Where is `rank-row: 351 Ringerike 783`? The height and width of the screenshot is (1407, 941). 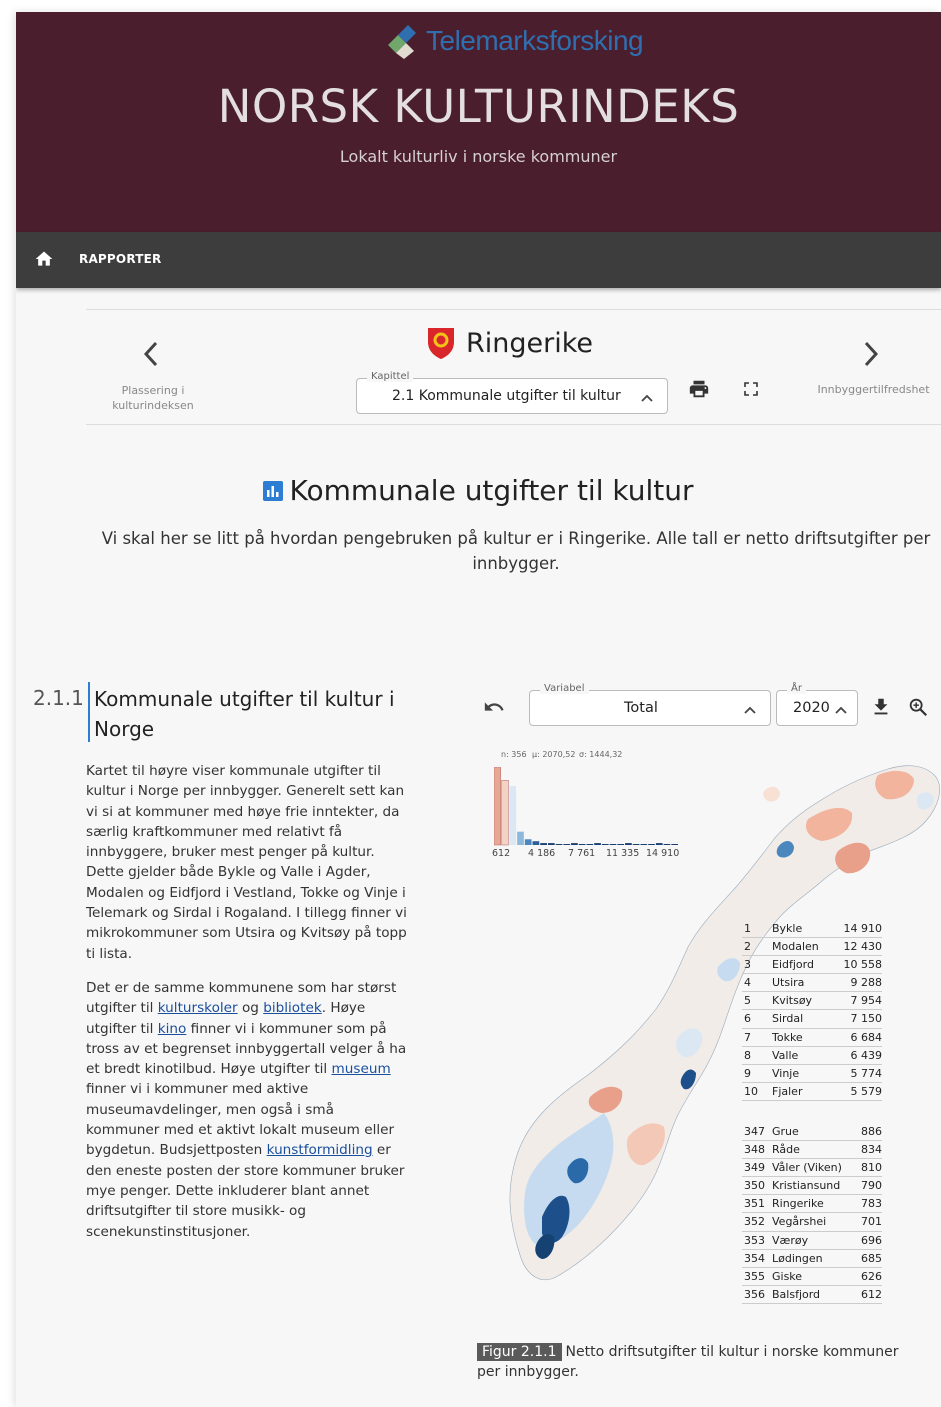
rank-row: 351 Ringerike 783 is located at coordinates (812, 1204).